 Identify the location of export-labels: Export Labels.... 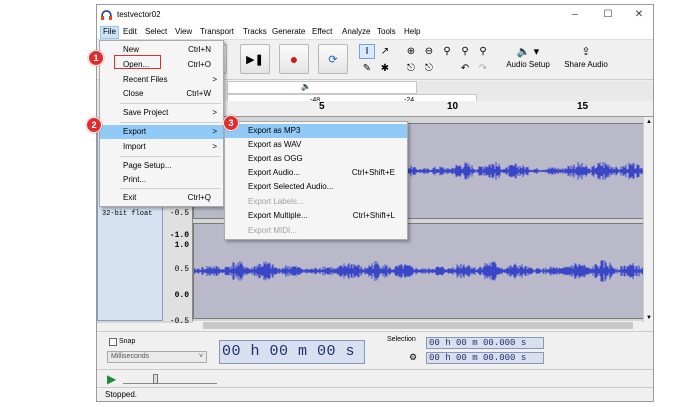
(276, 201).